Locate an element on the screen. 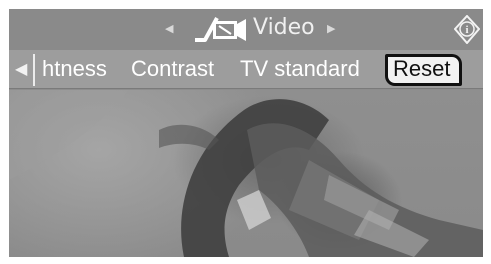  info-icon: i is located at coordinates (467, 29).